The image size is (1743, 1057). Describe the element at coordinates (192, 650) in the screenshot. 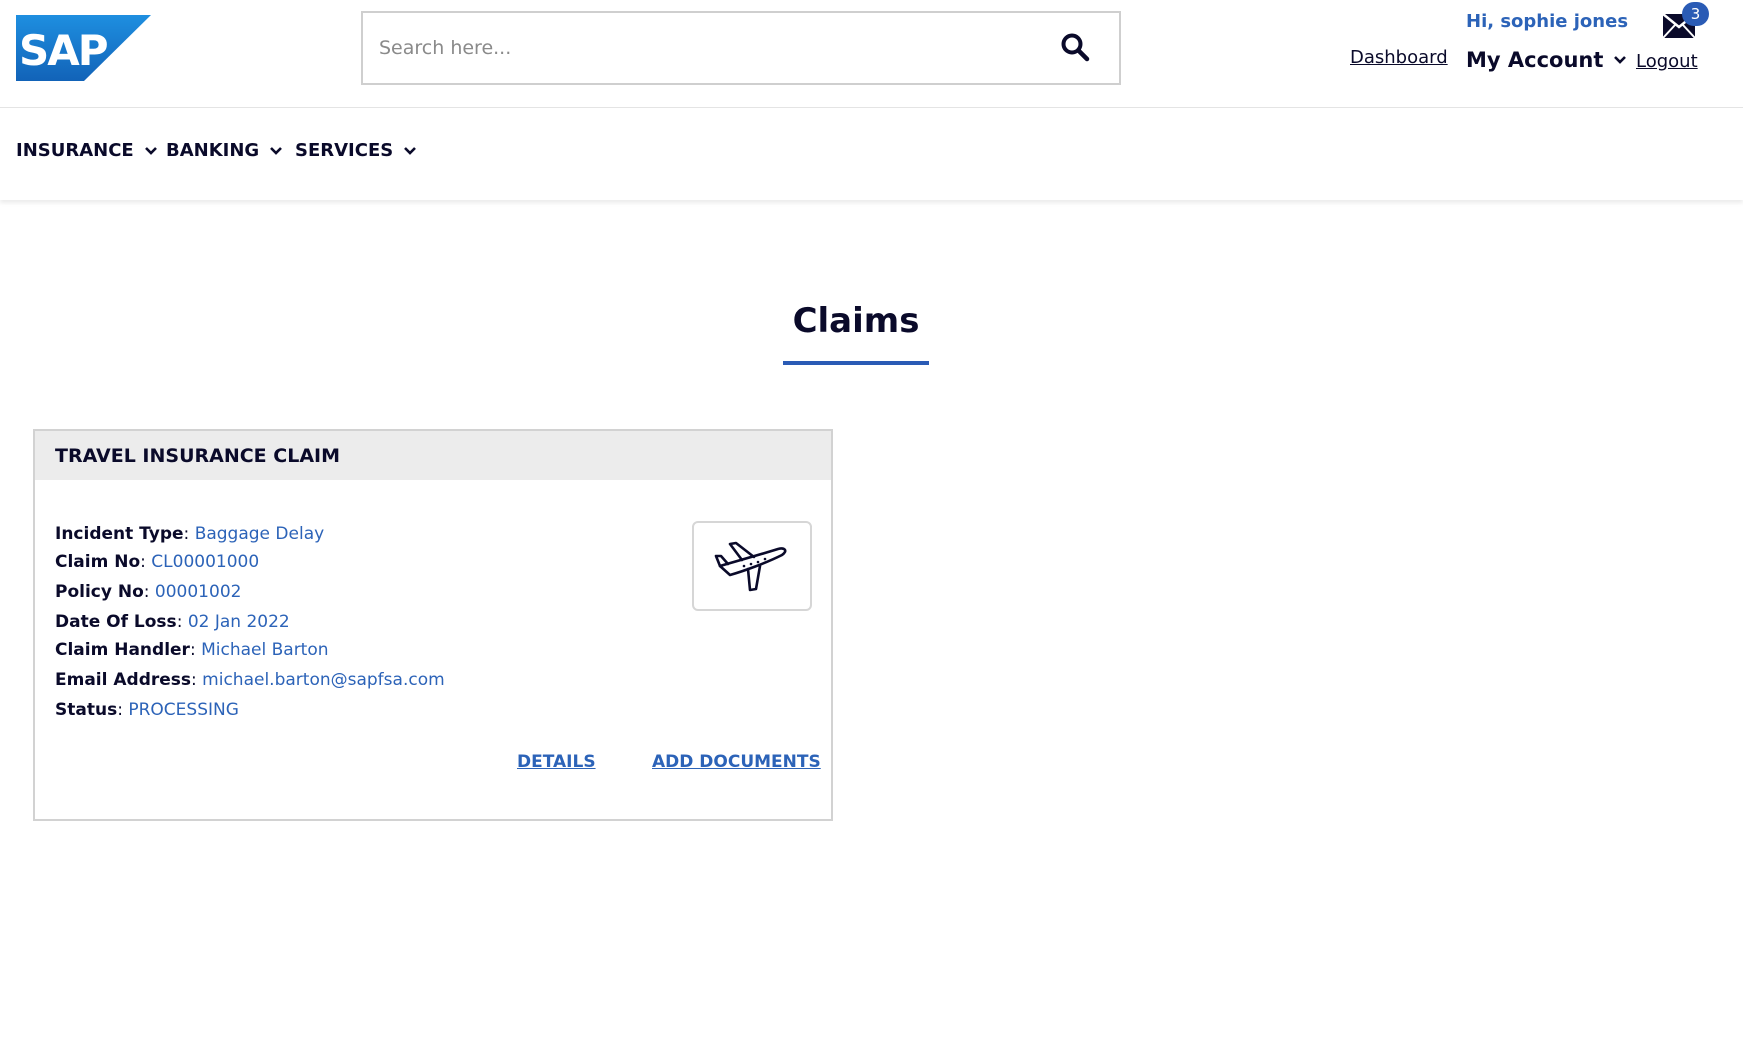

I see `claim-field-claim-handler: Claim Handler: Michael Barton` at that location.